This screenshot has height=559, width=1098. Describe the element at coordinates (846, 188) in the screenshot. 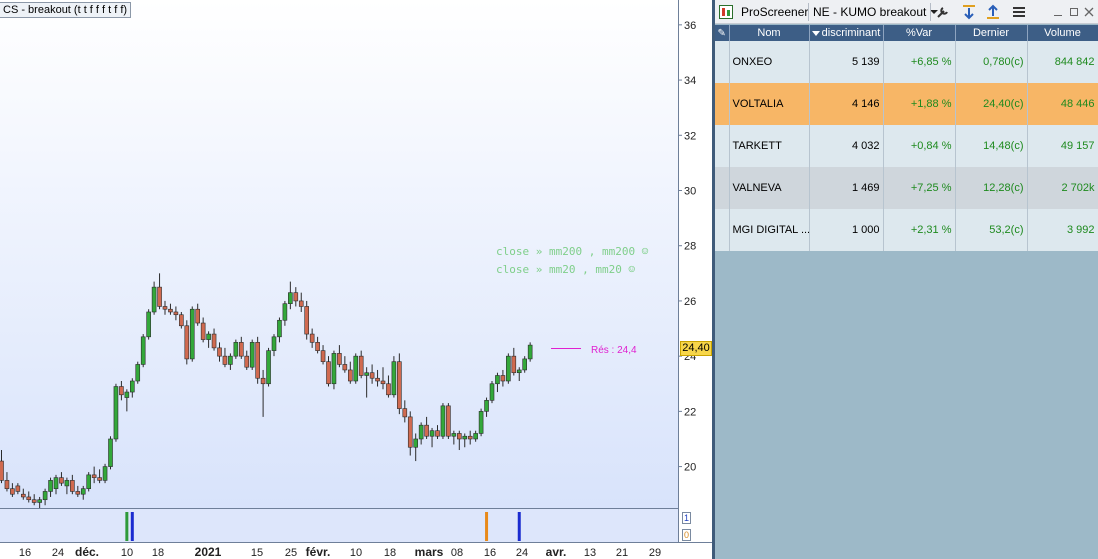

I see `cell-discriminant: 1 469` at that location.